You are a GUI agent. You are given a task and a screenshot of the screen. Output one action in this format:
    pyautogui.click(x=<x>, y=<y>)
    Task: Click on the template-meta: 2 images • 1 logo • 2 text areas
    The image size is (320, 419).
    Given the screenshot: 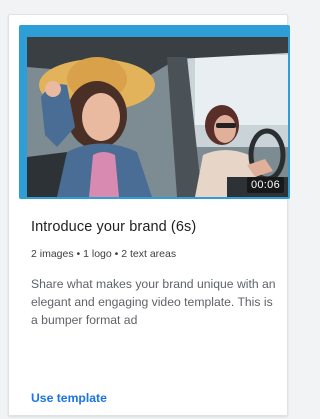 What is the action you would take?
    pyautogui.click(x=104, y=254)
    